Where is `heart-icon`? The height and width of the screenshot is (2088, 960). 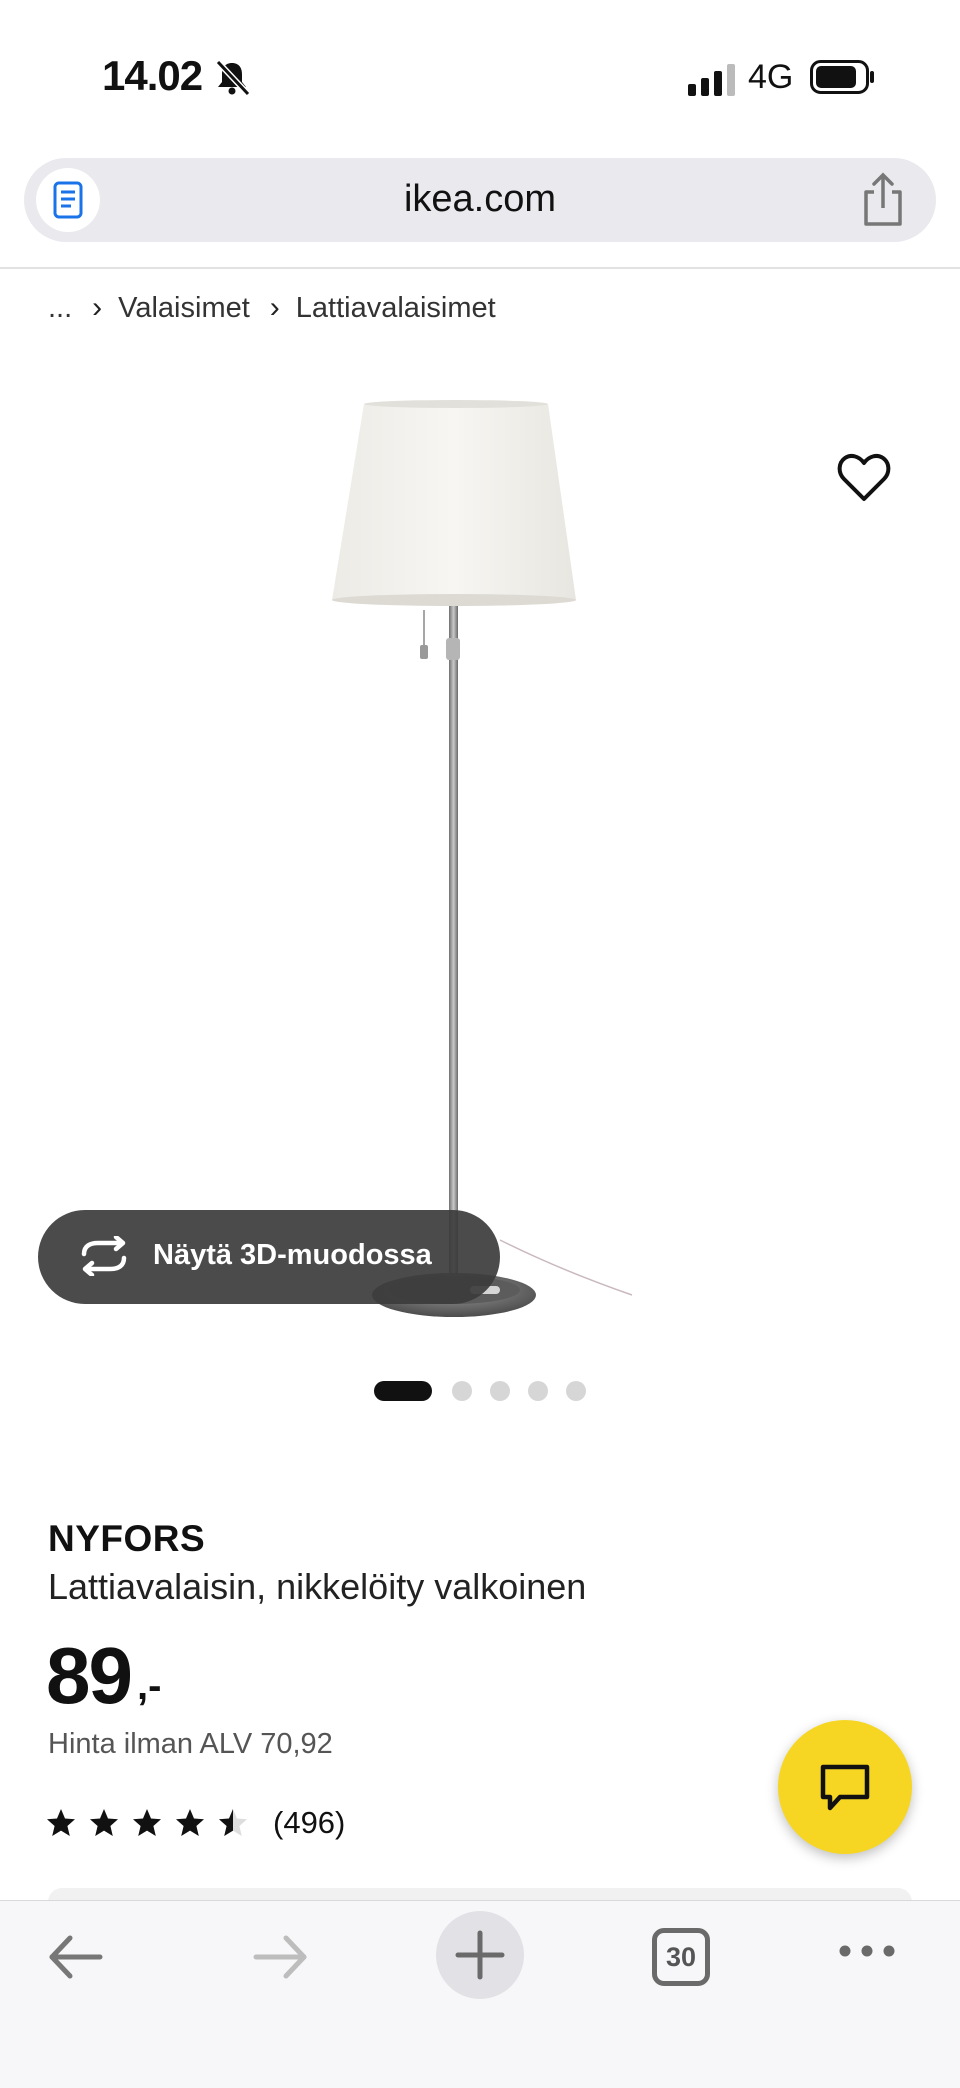
heart-icon is located at coordinates (864, 478).